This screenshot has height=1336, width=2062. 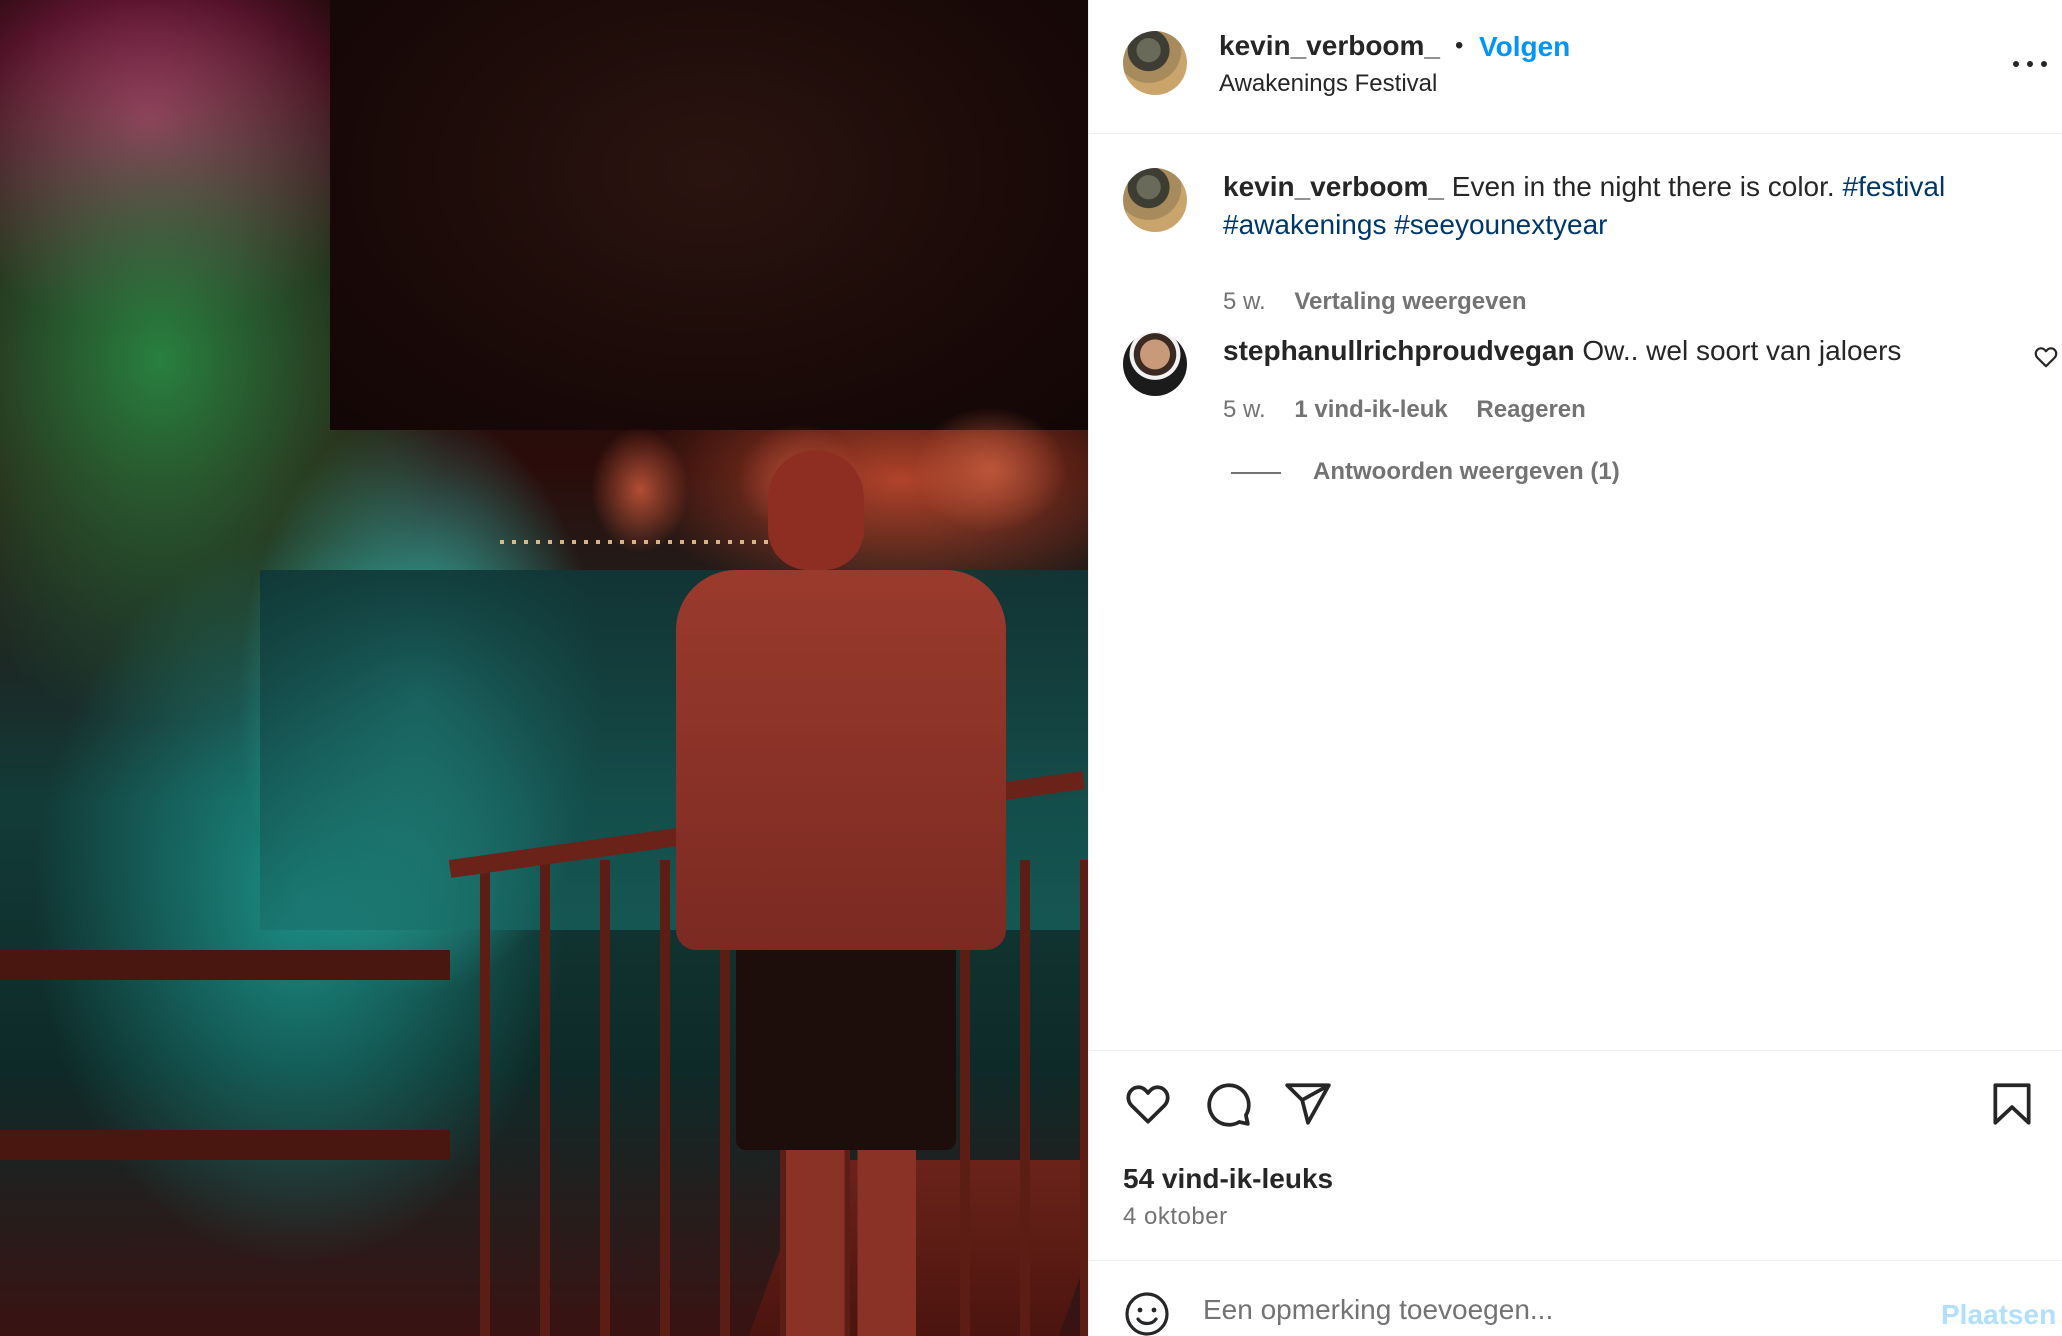 I want to click on likes-count: 54 vind-ik-leuks, so click(x=1228, y=1179).